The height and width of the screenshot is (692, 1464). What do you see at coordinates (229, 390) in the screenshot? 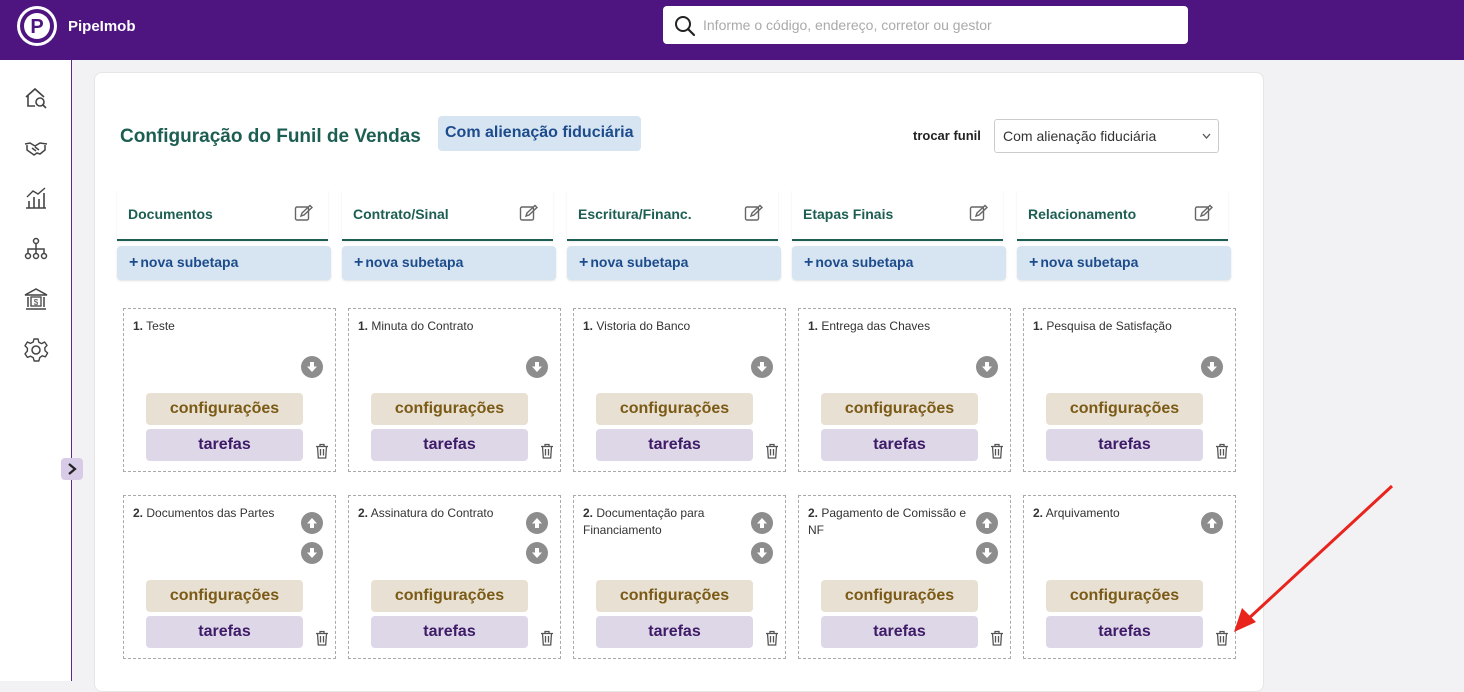
I see `substep-card: 1. Teste configurações tarefas` at bounding box center [229, 390].